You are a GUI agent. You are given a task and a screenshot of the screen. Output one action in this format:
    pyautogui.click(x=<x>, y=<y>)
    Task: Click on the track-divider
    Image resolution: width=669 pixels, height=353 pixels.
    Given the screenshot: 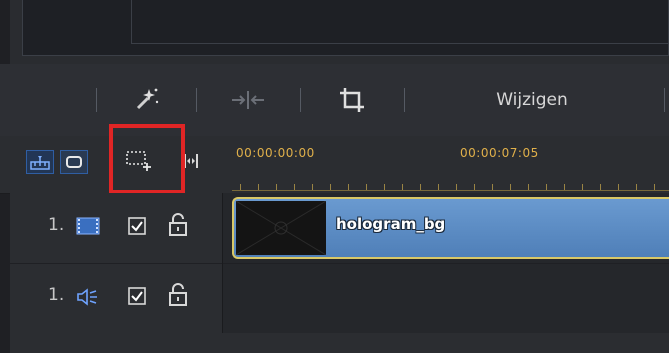 What is the action you would take?
    pyautogui.click(x=222, y=273)
    